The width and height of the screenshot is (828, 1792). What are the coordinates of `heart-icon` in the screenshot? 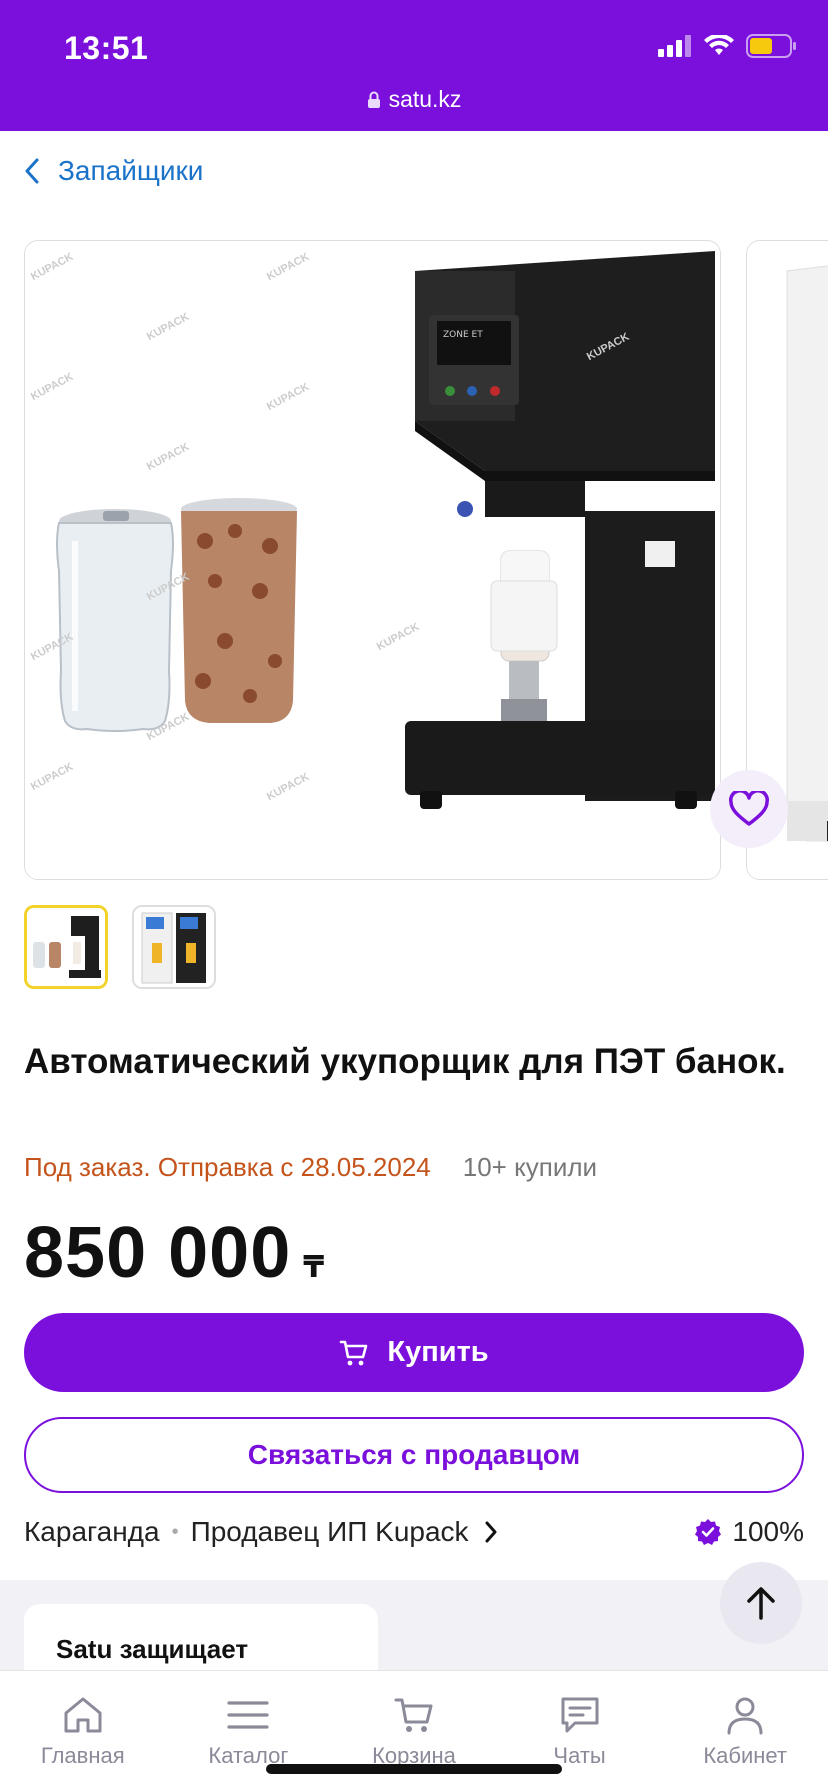 It's located at (749, 808).